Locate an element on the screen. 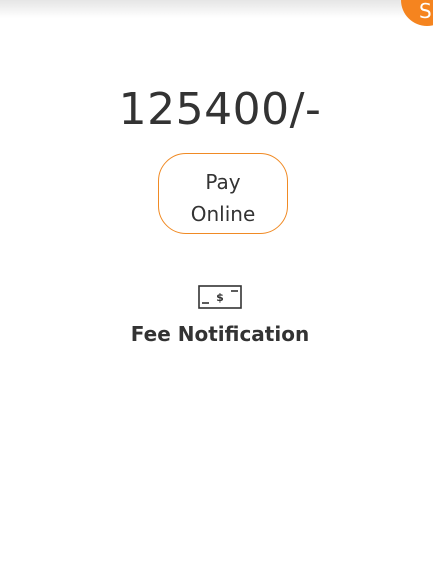 The image size is (433, 567). pay-online-label-line1: Pay is located at coordinates (223, 182).